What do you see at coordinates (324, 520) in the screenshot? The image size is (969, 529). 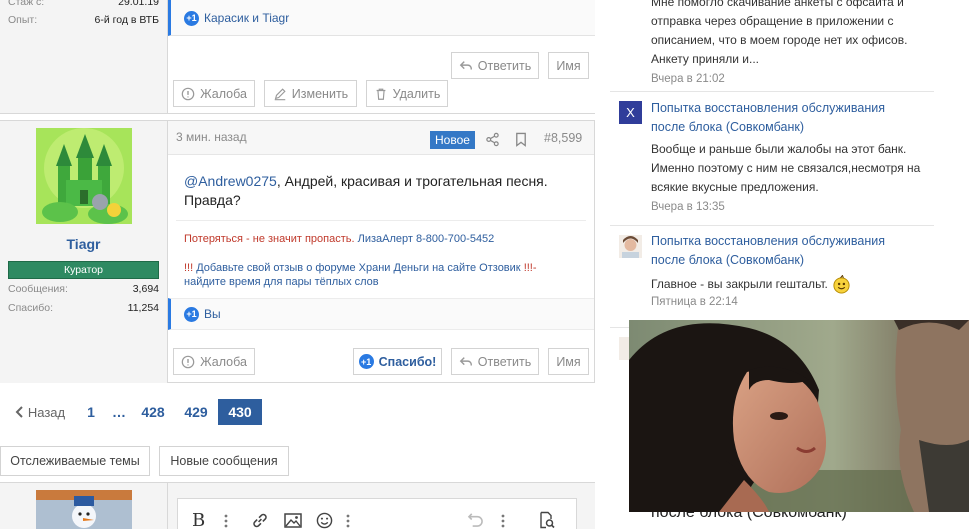 I see `smiley-icon` at bounding box center [324, 520].